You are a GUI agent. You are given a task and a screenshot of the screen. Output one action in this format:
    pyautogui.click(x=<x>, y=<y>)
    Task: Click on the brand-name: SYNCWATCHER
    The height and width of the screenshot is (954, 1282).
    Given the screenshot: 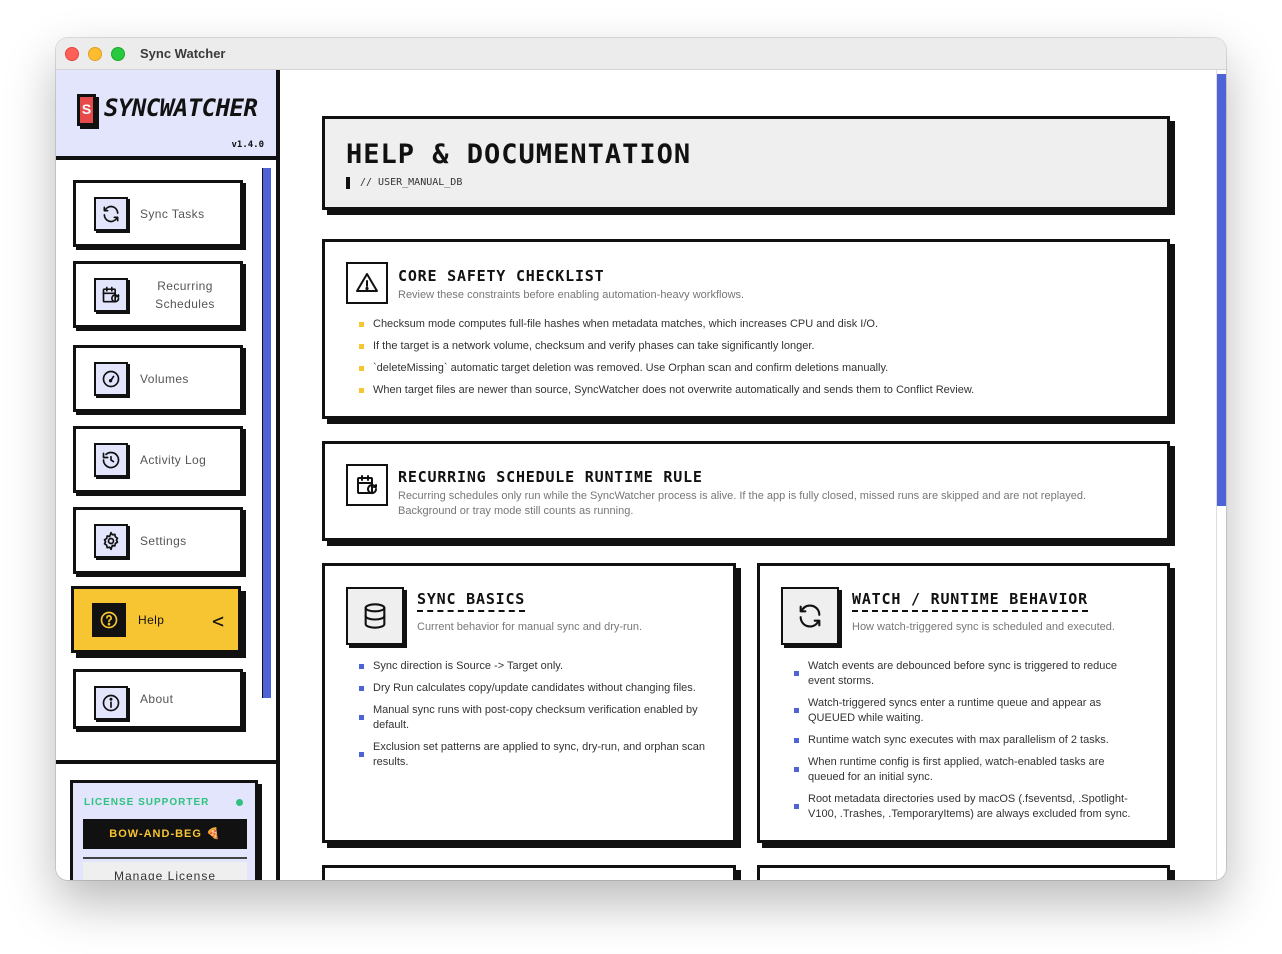 What is the action you would take?
    pyautogui.click(x=181, y=108)
    